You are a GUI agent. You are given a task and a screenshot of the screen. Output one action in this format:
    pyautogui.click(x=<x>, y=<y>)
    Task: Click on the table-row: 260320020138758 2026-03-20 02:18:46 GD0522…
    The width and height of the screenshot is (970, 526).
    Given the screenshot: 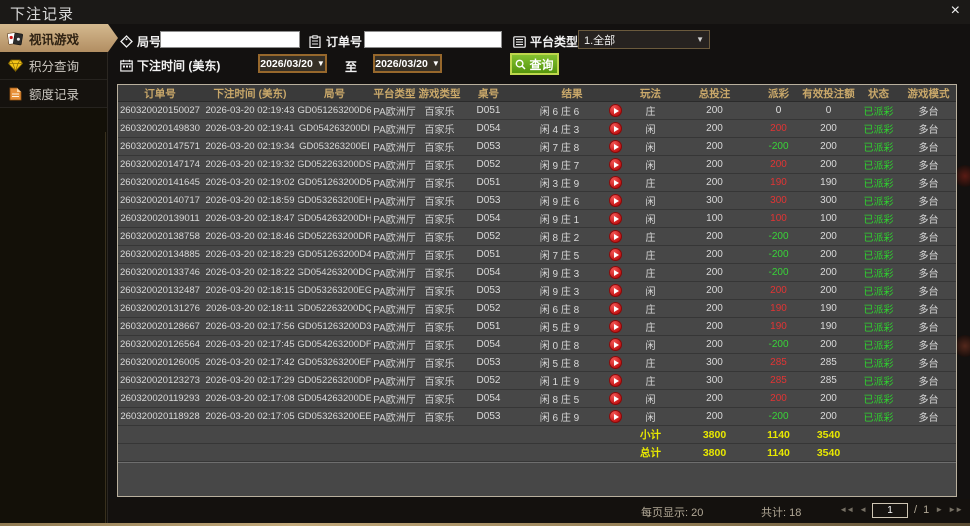 What is the action you would take?
    pyautogui.click(x=537, y=237)
    